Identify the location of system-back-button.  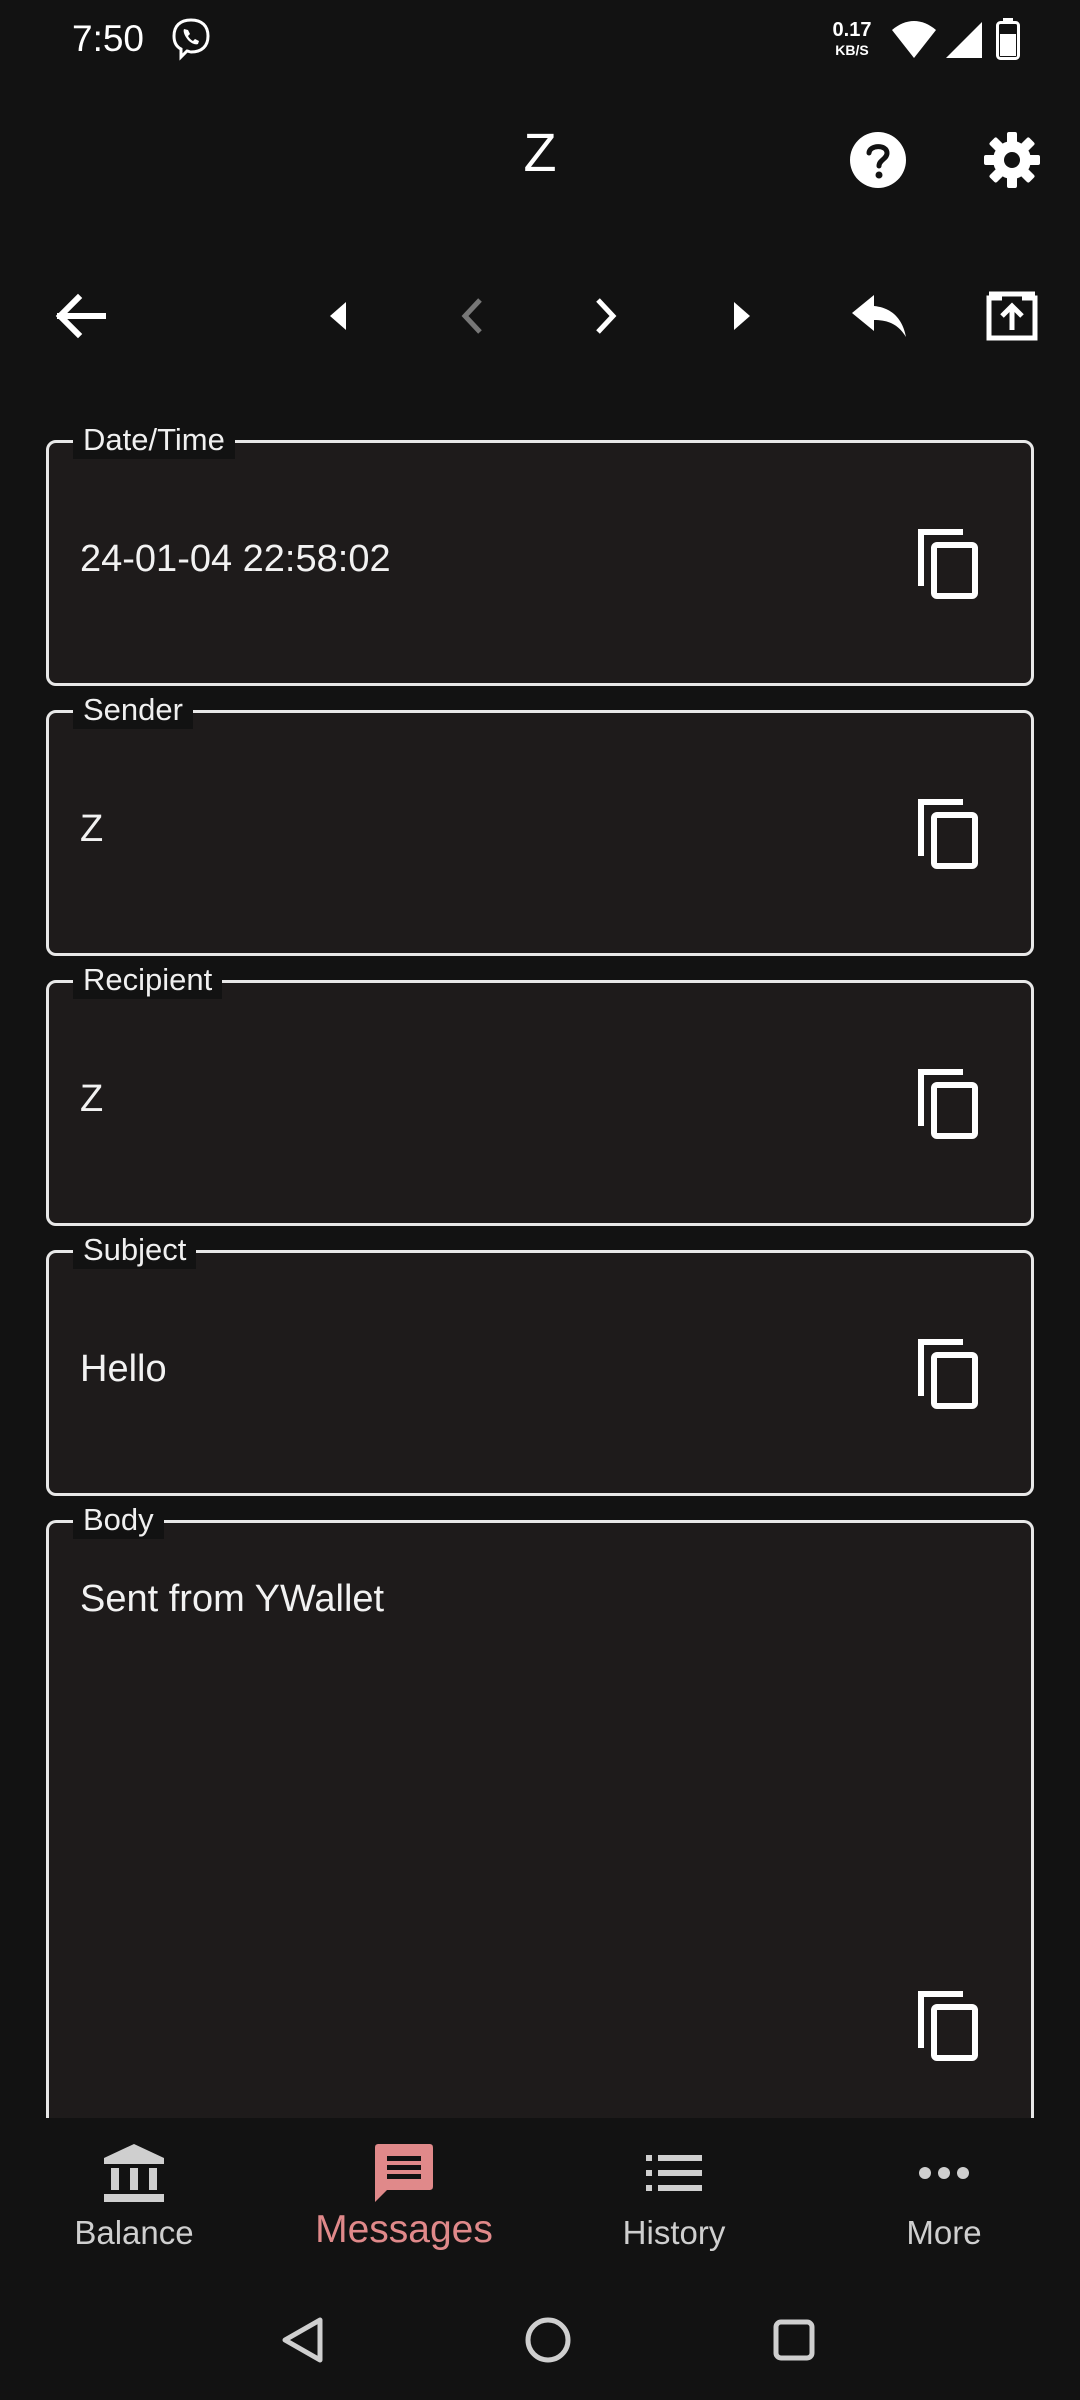
(302, 2340).